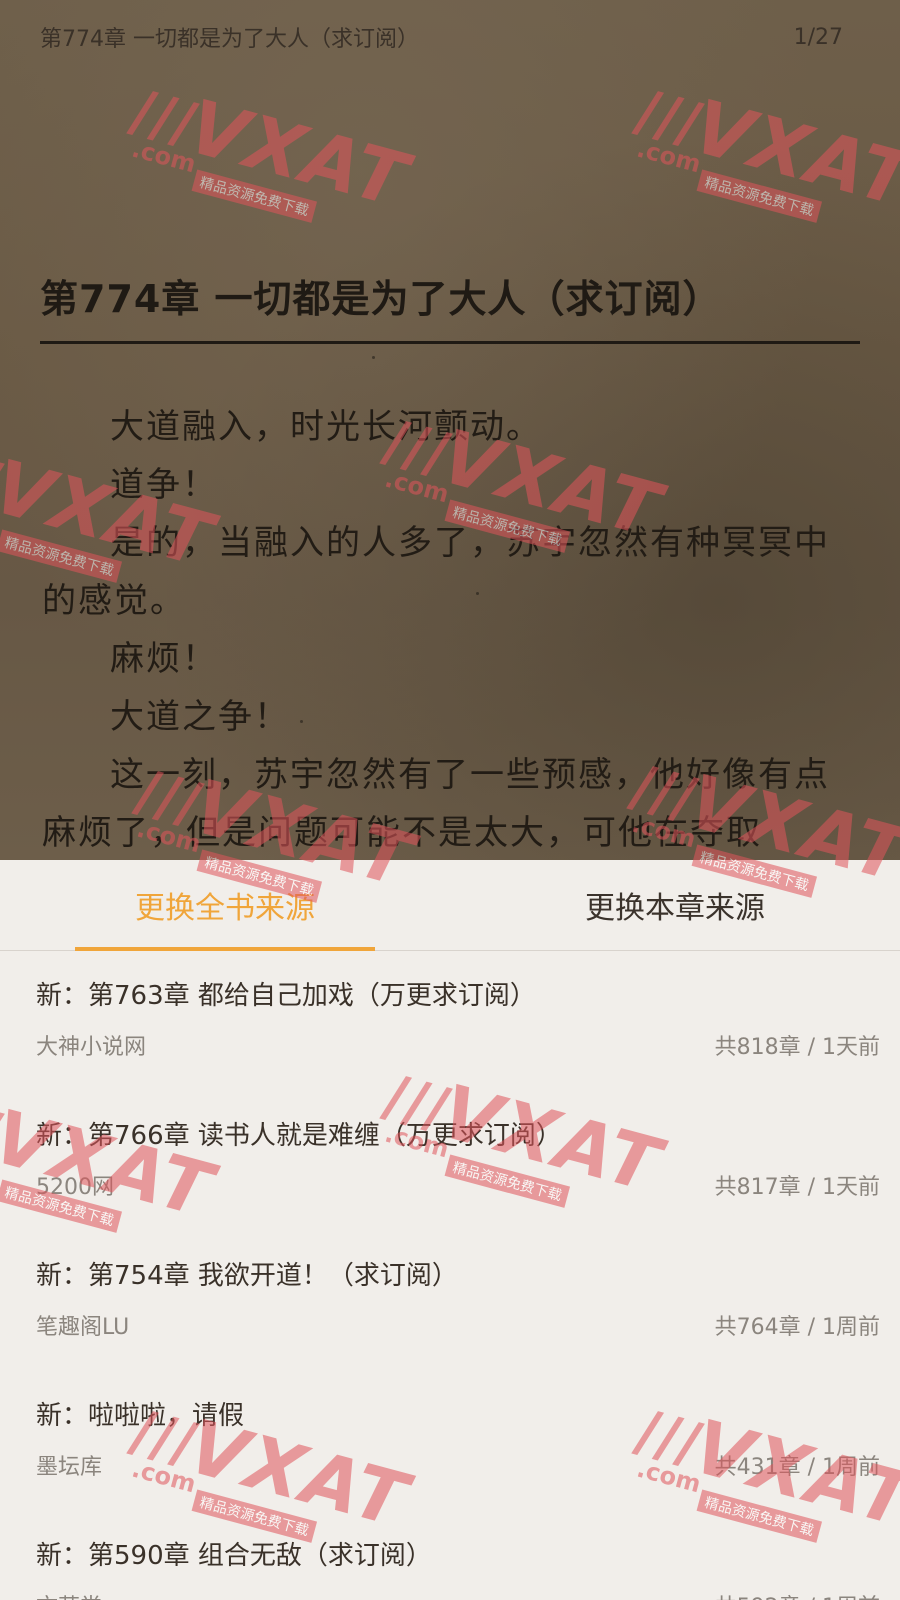 Image resolution: width=900 pixels, height=1600 pixels. What do you see at coordinates (450, 1301) in the screenshot?
I see `source-item: 新：第754章 我欲开道！（求订阅） 笔趣阁LU 共764章 / 1周前` at bounding box center [450, 1301].